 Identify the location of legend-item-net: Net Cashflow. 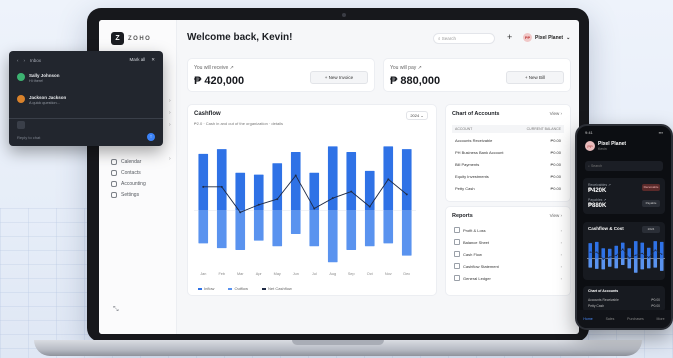
(277, 288).